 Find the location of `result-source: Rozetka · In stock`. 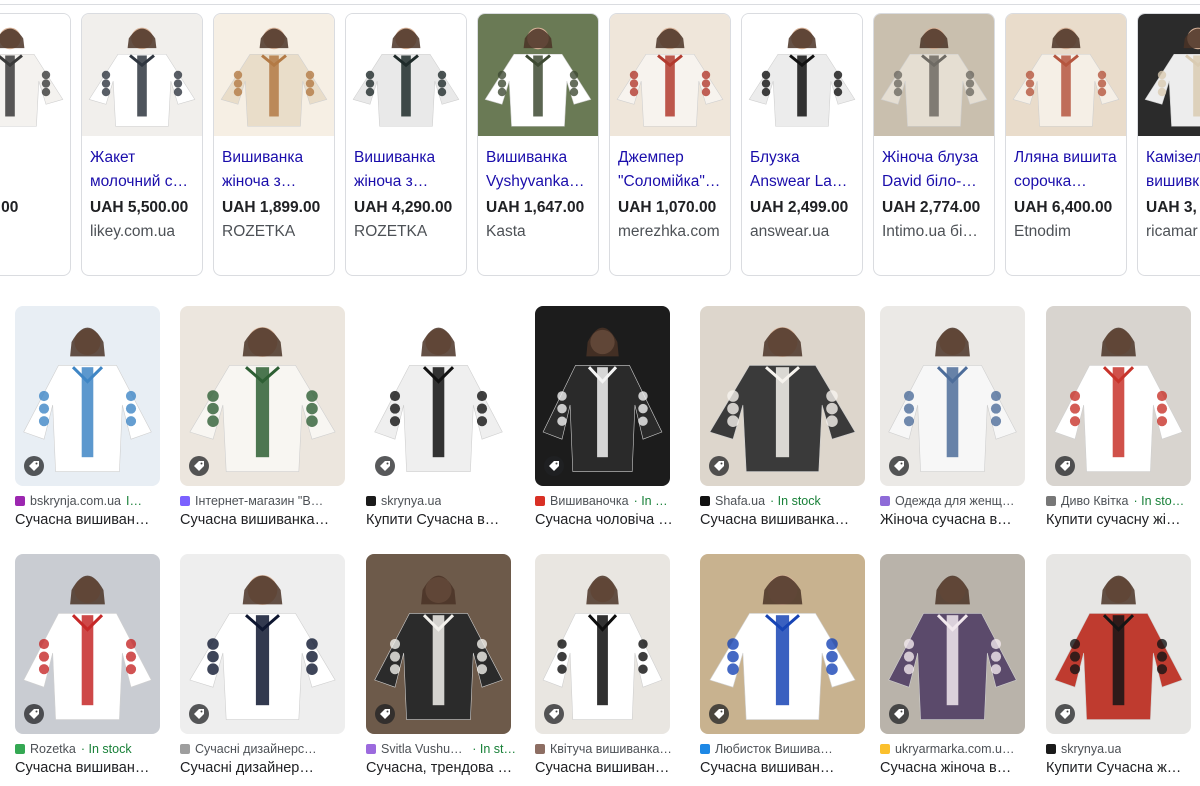

result-source: Rozetka · In stock is located at coordinates (90, 749).